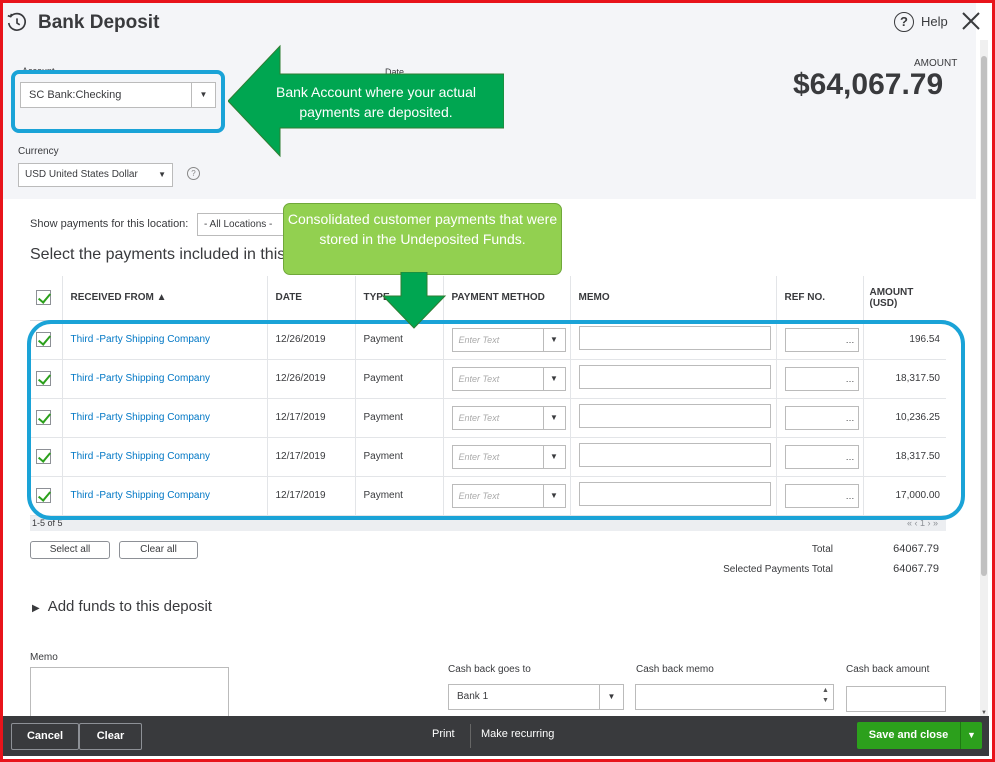 The image size is (995, 762). Describe the element at coordinates (673, 298) in the screenshot. I see `column-header-memo: MEMO` at that location.